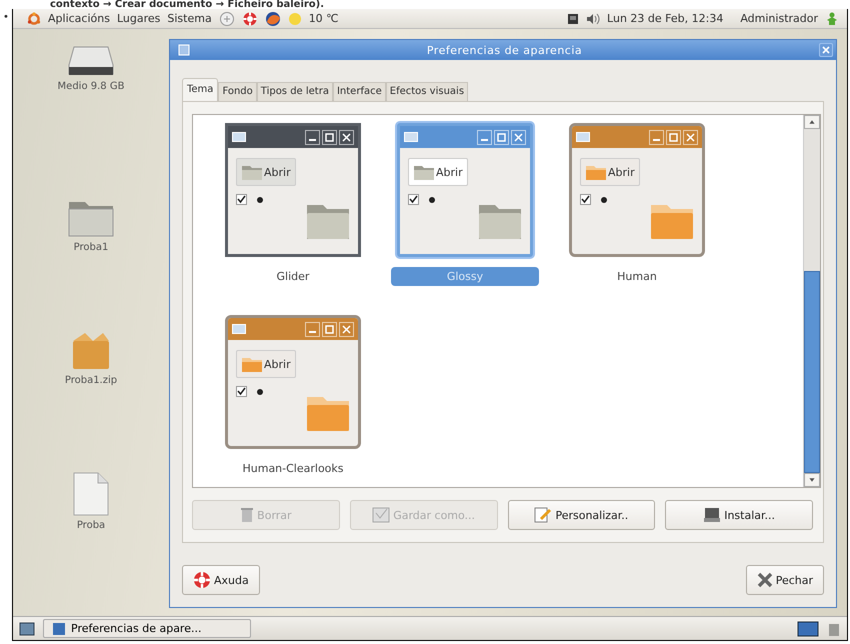 Image resolution: width=850 pixels, height=644 pixels. Describe the element at coordinates (293, 276) in the screenshot. I see `theme-name: Glider` at that location.